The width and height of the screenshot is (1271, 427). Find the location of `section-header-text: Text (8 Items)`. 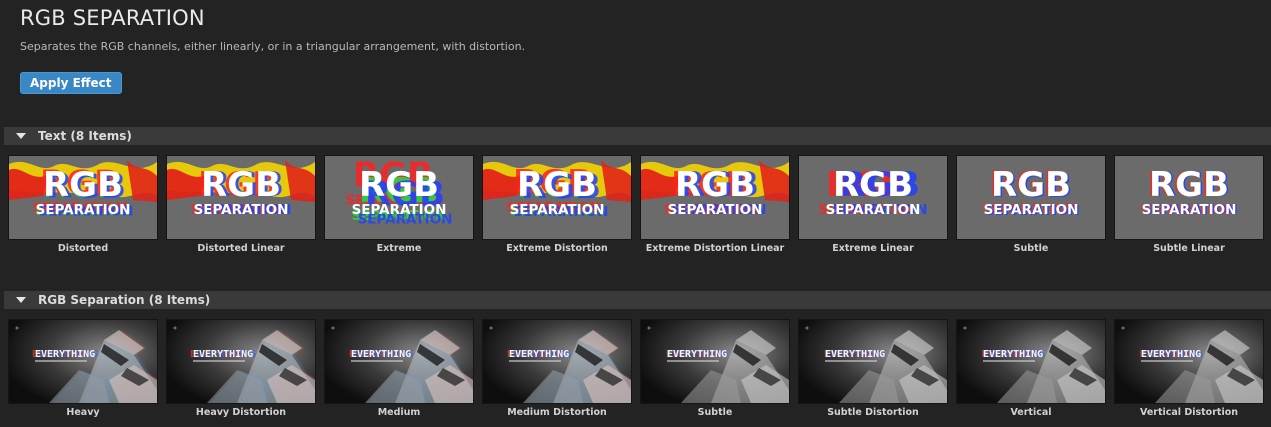

section-header-text: Text (8 Items) is located at coordinates (637, 136).